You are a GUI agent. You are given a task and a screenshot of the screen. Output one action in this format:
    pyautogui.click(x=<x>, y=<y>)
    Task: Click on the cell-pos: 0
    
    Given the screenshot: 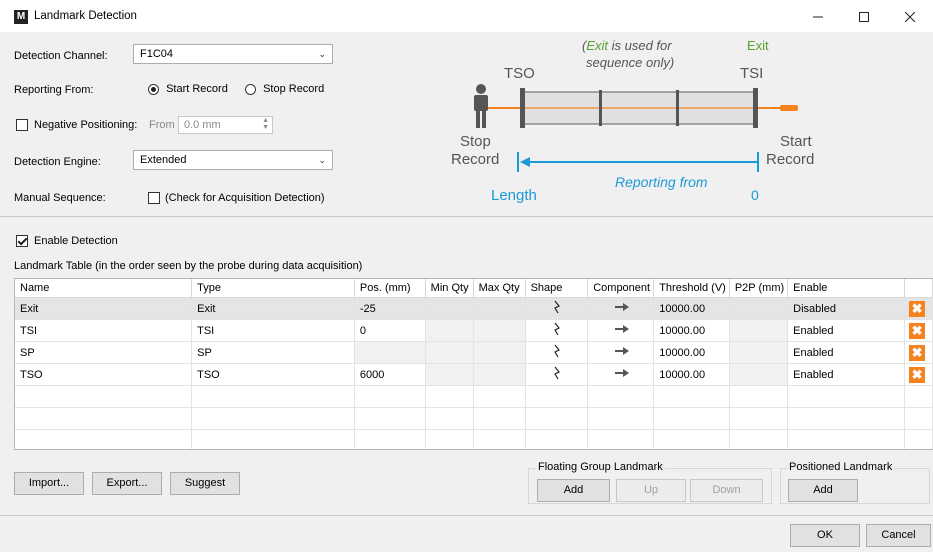 What is the action you would take?
    pyautogui.click(x=390, y=330)
    